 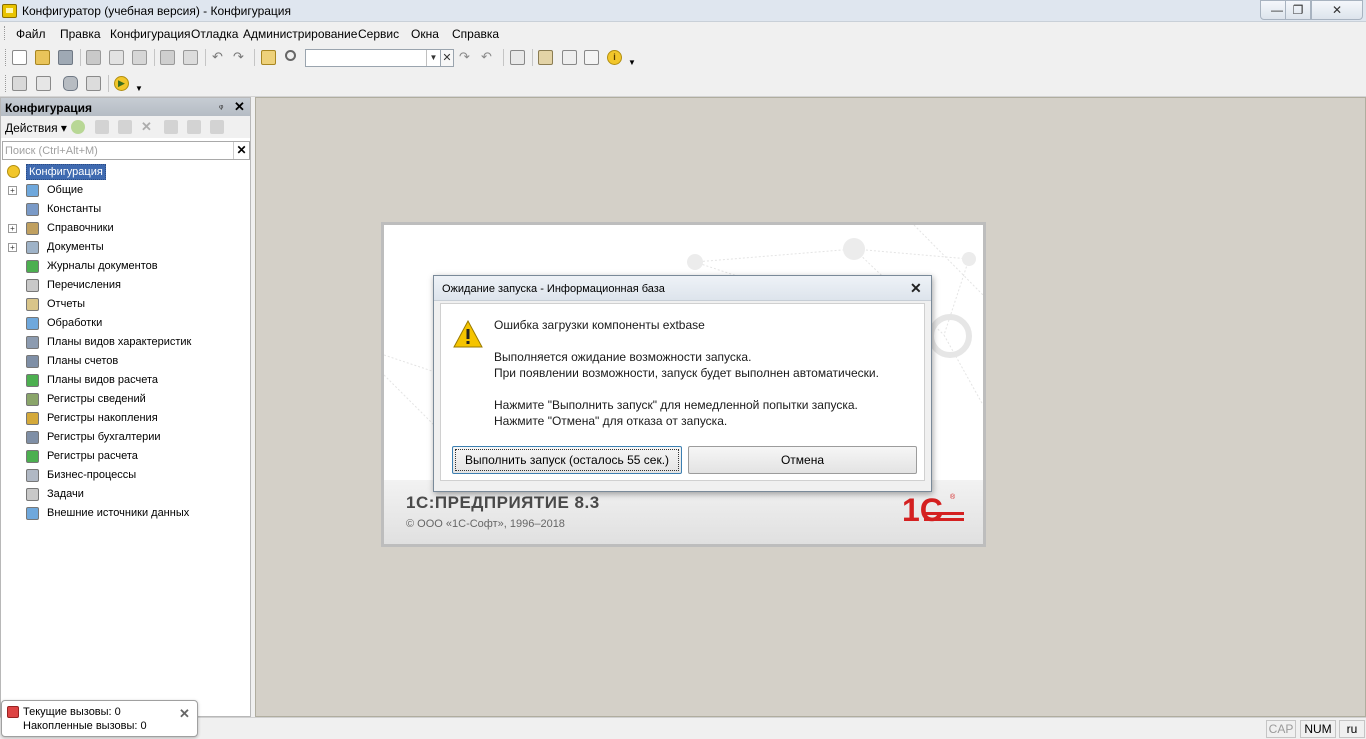 What do you see at coordinates (125, 399) in the screenshot?
I see `tree-item: Регистры сведений` at bounding box center [125, 399].